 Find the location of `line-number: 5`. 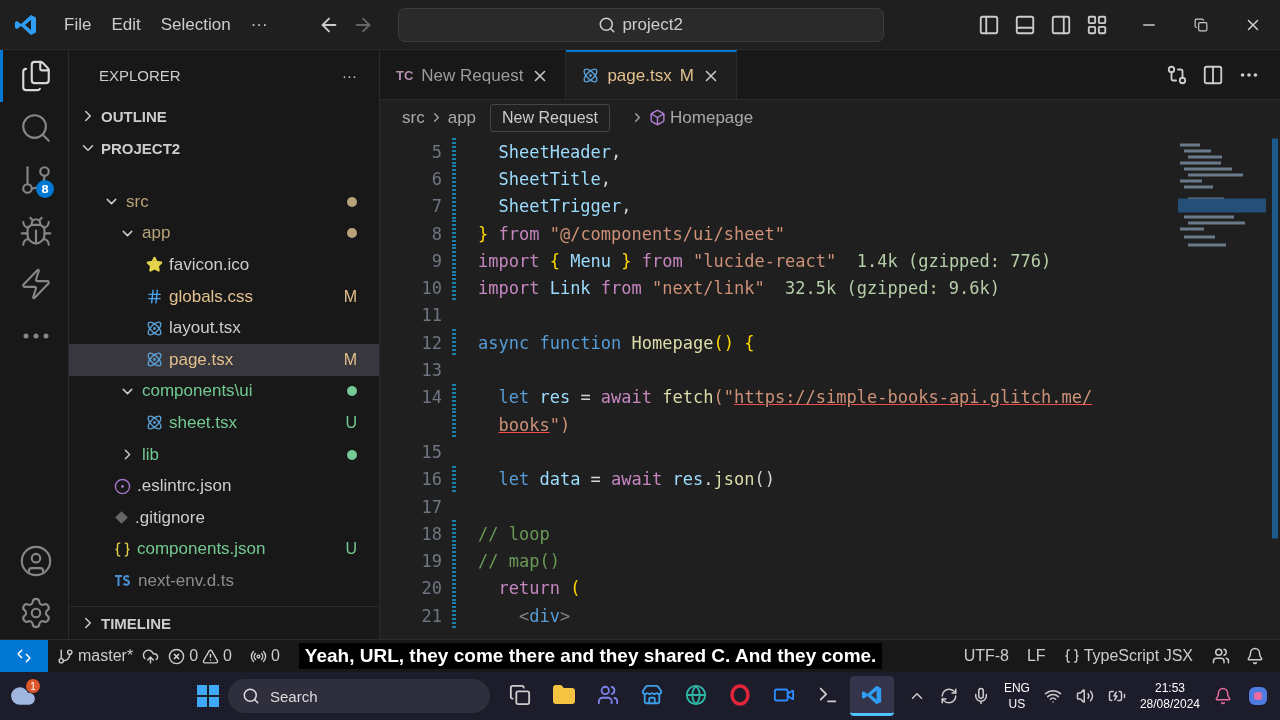

line-number: 5 is located at coordinates (436, 151).